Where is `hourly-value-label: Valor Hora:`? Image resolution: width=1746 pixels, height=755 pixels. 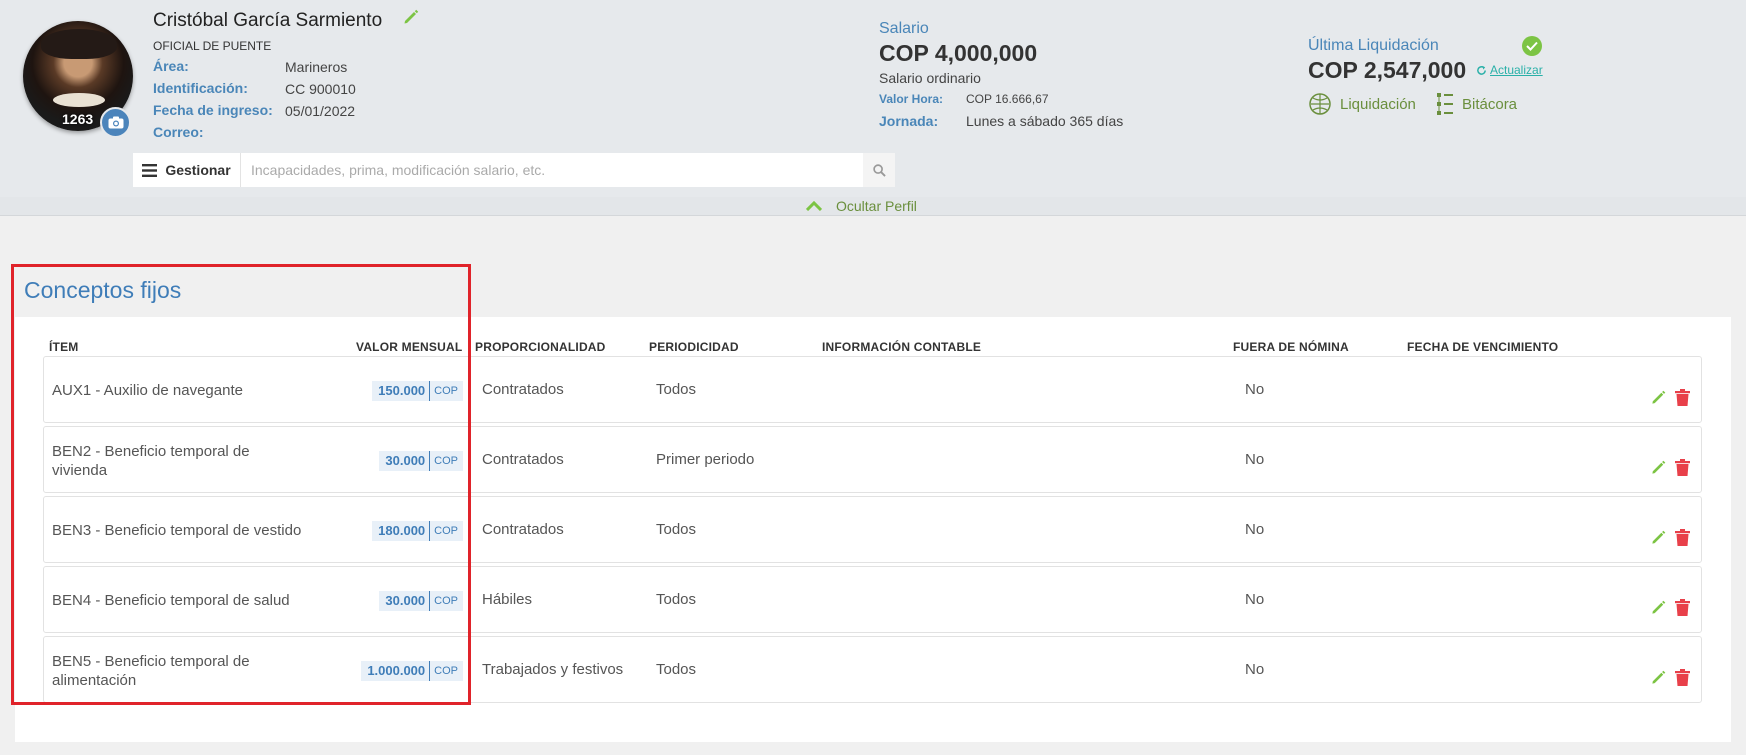 hourly-value-label: Valor Hora: is located at coordinates (911, 99).